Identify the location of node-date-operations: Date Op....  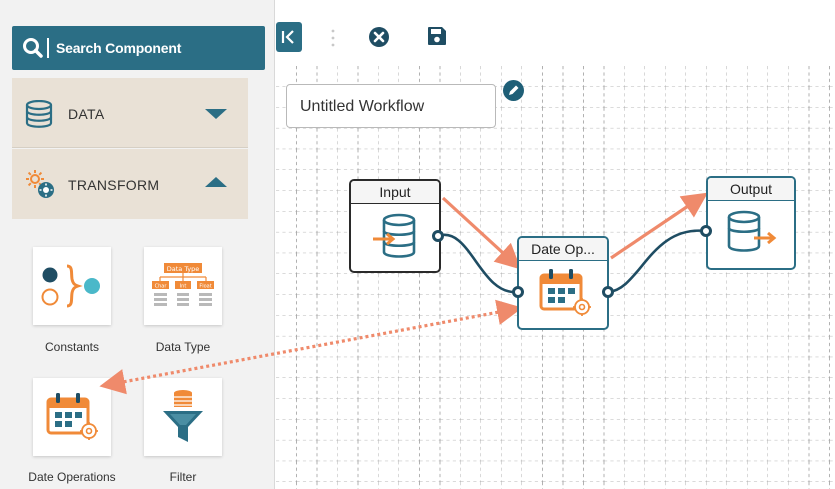
(563, 283).